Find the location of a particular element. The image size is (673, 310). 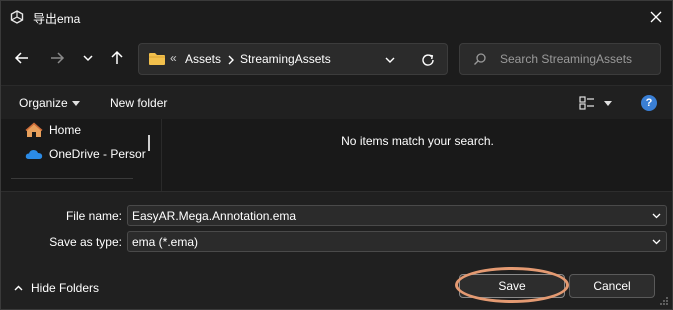

new-folder-button: New folder is located at coordinates (138, 103).